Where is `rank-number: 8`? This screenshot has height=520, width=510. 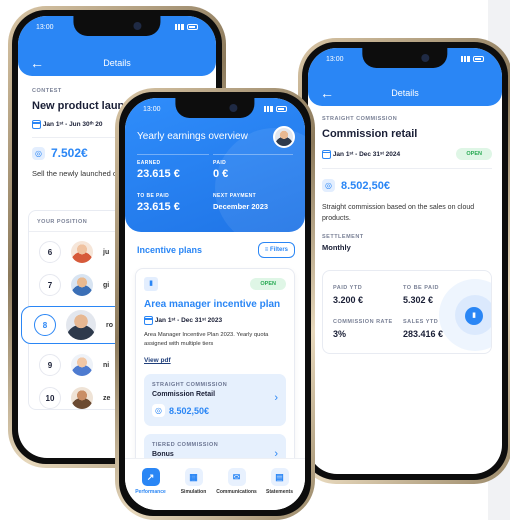 rank-number: 8 is located at coordinates (45, 325).